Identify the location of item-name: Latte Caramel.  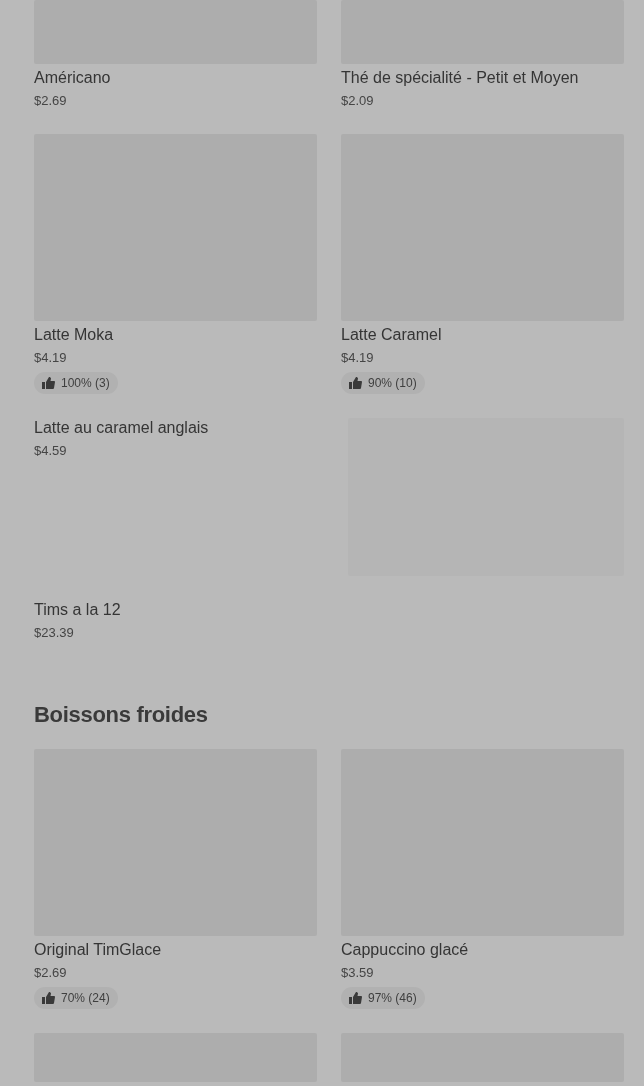
(391, 335).